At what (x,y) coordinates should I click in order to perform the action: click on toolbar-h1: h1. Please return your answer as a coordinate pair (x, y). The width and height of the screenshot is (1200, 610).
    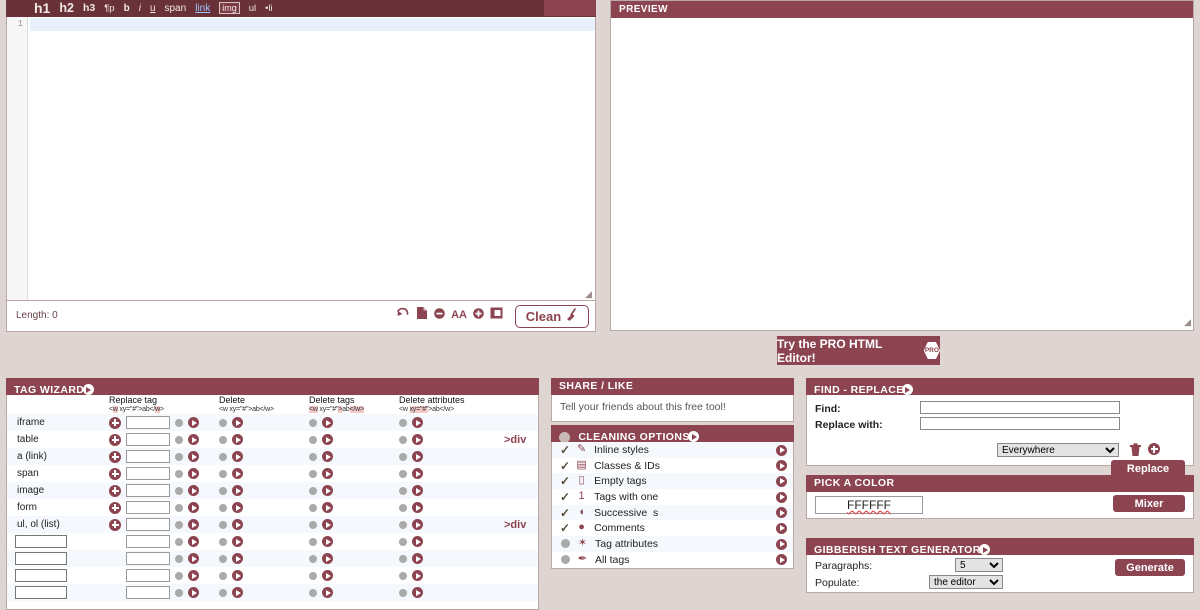
    Looking at the image, I should click on (42, 8).